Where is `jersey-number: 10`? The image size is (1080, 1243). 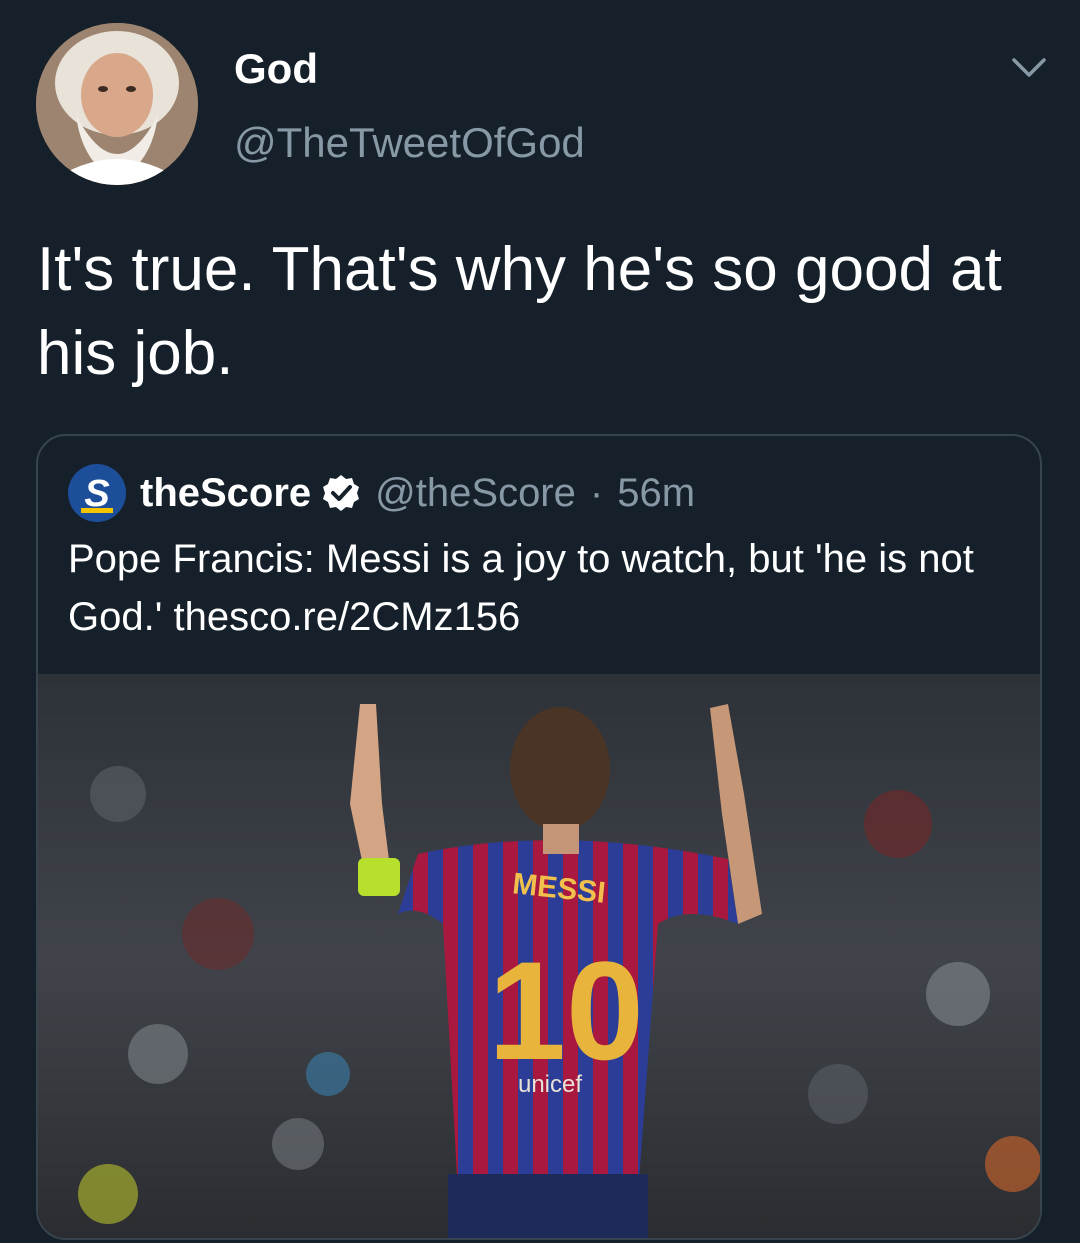 jersey-number: 10 is located at coordinates (566, 1010).